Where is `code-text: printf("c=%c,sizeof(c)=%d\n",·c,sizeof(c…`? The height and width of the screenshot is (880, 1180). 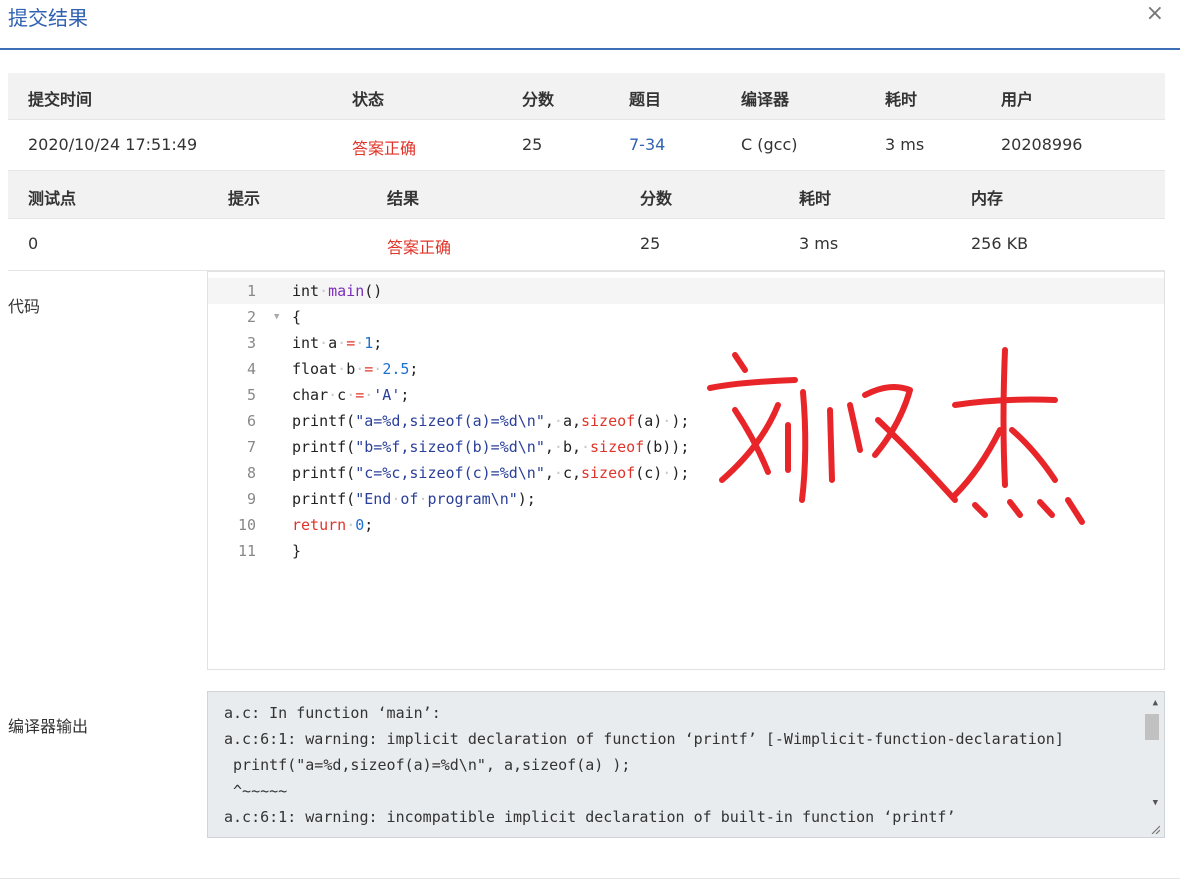
code-text: printf("c=%c,sizeof(c)=%d\n",·c,sizeof(c… is located at coordinates (491, 473).